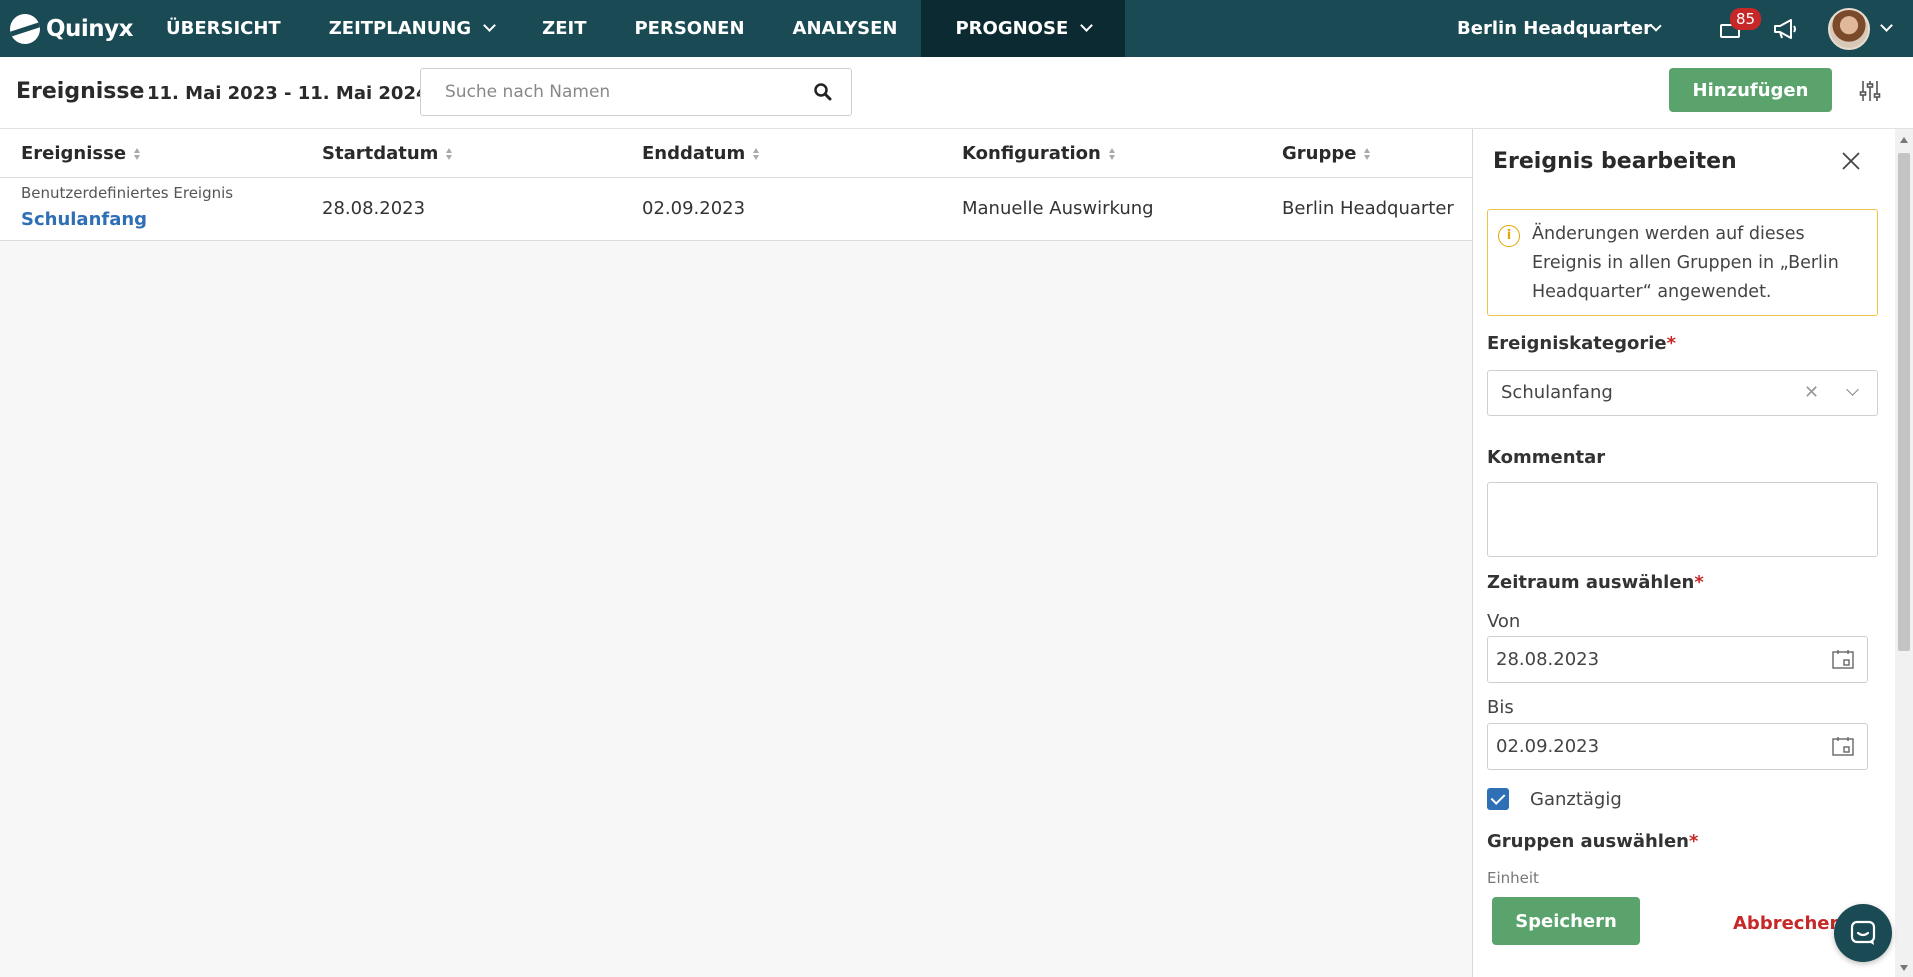 The height and width of the screenshot is (977, 1913). I want to click on column-label: Gruppe, so click(1319, 153).